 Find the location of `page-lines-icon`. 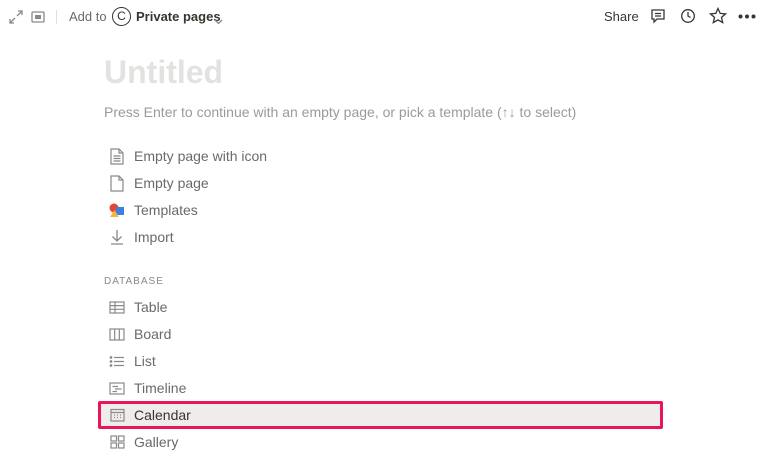

page-lines-icon is located at coordinates (117, 156).